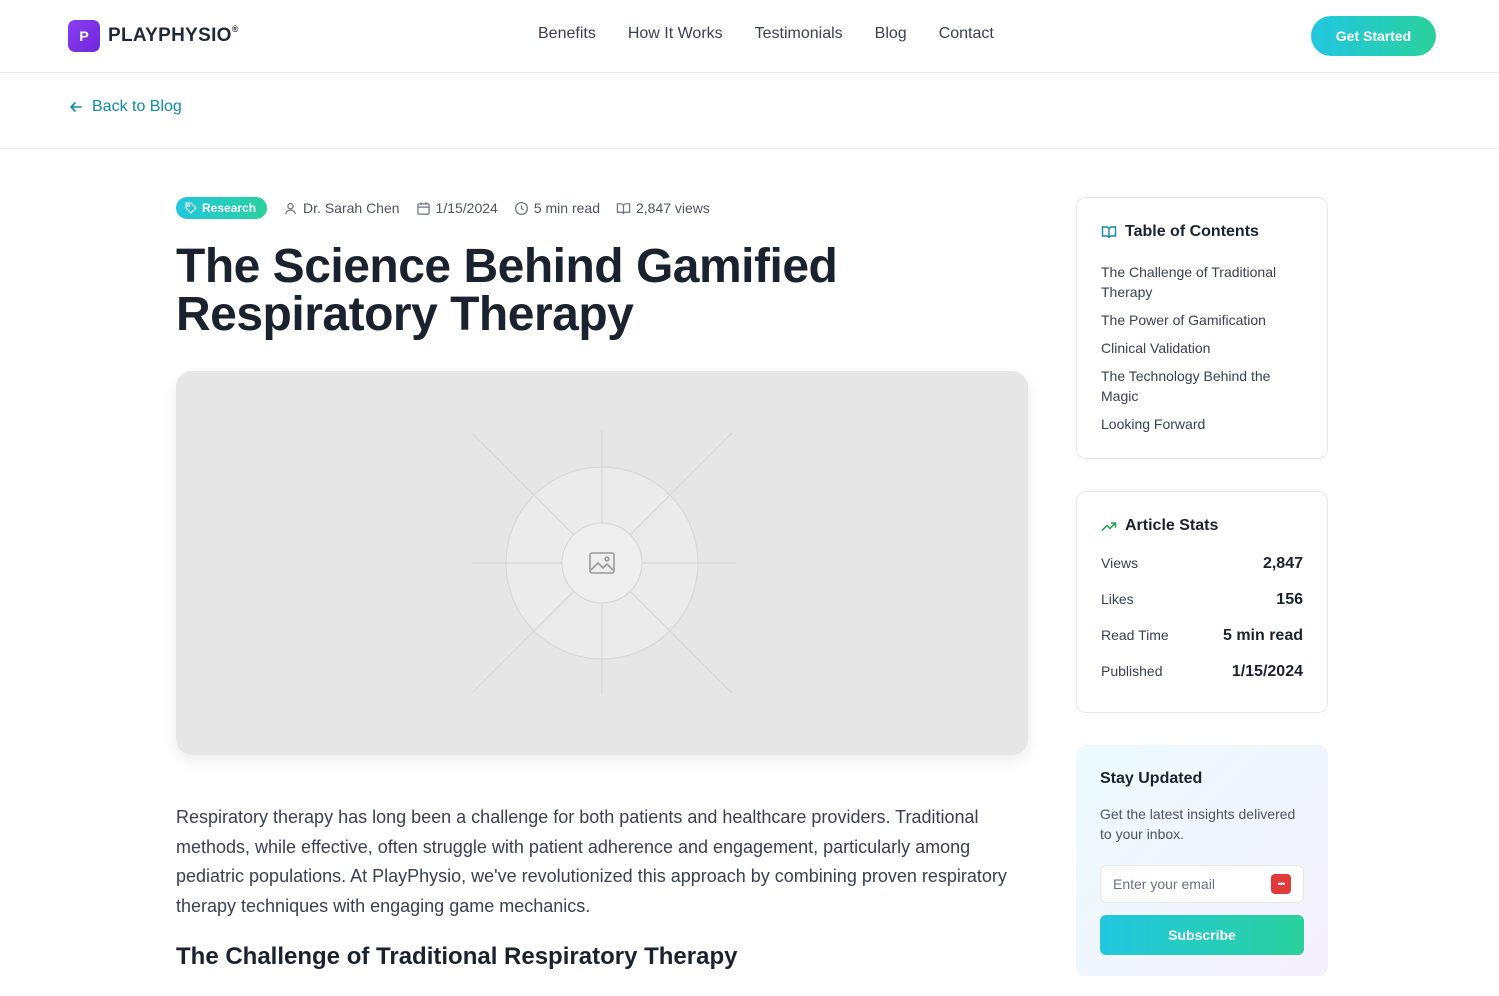 This screenshot has width=1499, height=996. What do you see at coordinates (1262, 635) in the screenshot?
I see `stat-value: 5 min read` at bounding box center [1262, 635].